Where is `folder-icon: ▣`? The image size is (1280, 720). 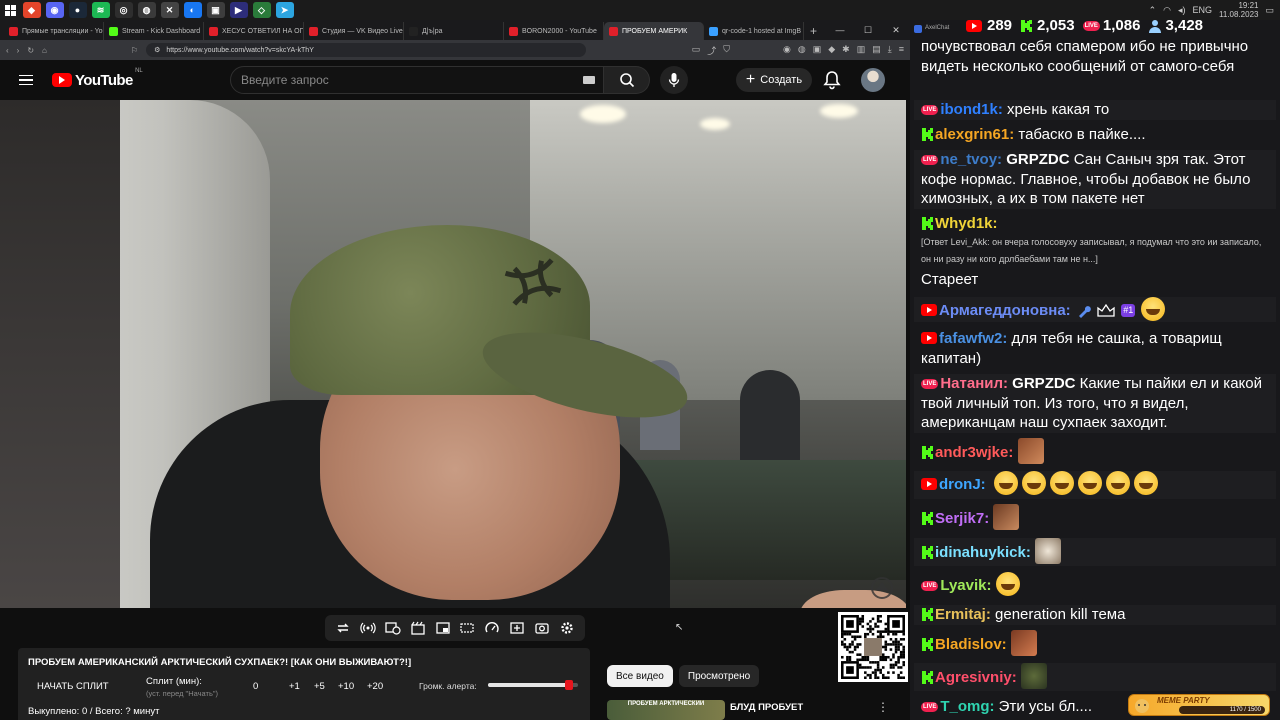 folder-icon: ▣ is located at coordinates (215, 10).